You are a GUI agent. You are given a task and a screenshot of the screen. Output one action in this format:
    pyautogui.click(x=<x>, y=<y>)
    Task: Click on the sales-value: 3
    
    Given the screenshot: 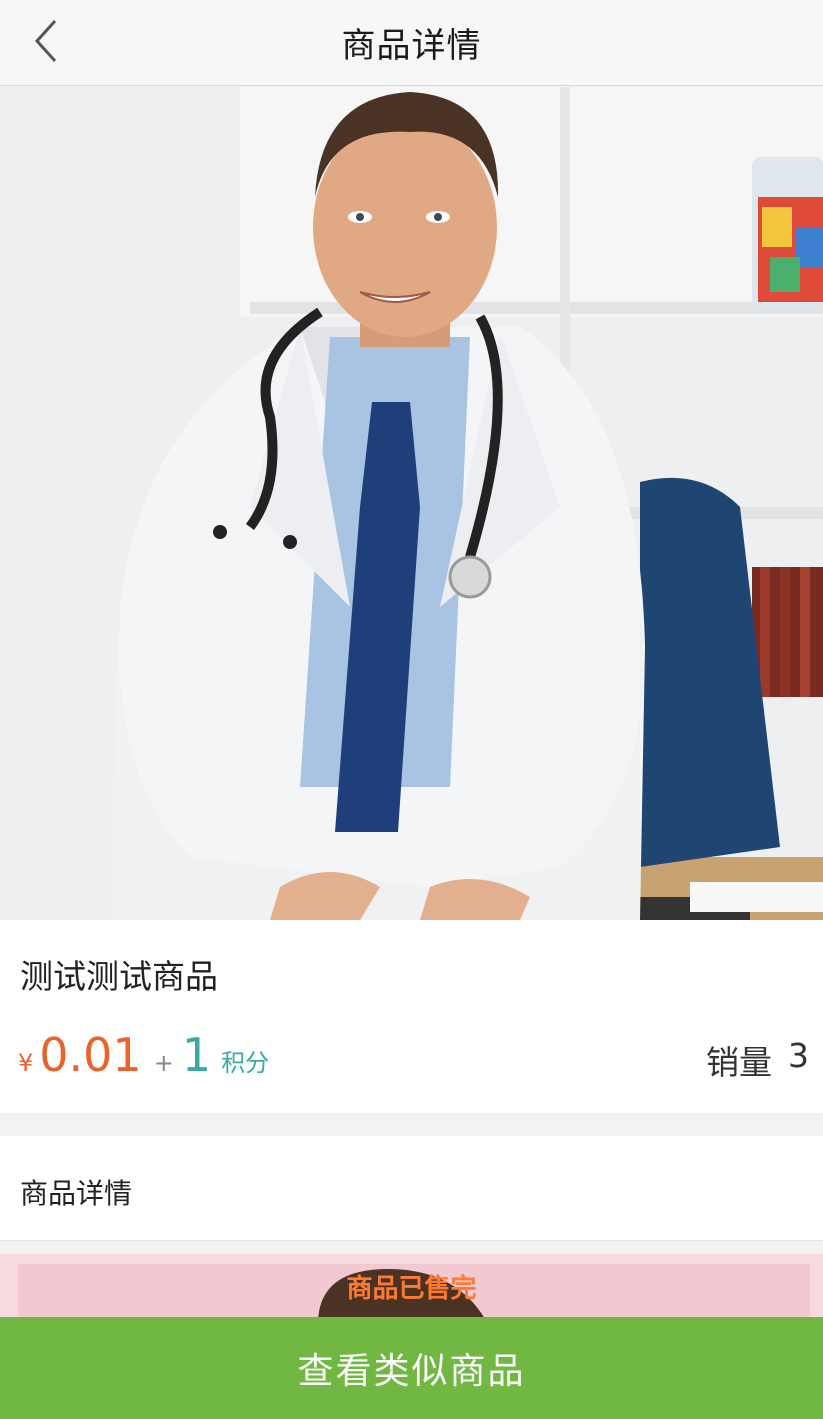 What is the action you would take?
    pyautogui.click(x=798, y=1055)
    